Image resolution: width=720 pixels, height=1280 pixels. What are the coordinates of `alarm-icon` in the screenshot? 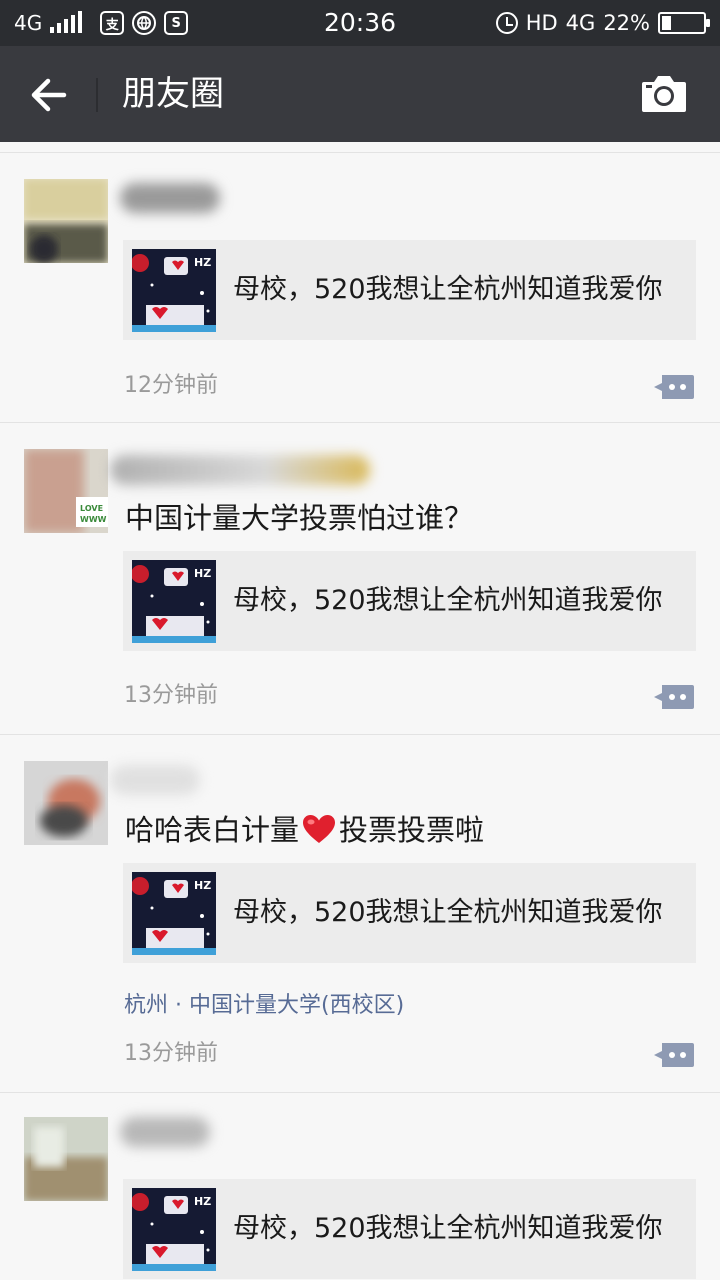 It's located at (506, 23).